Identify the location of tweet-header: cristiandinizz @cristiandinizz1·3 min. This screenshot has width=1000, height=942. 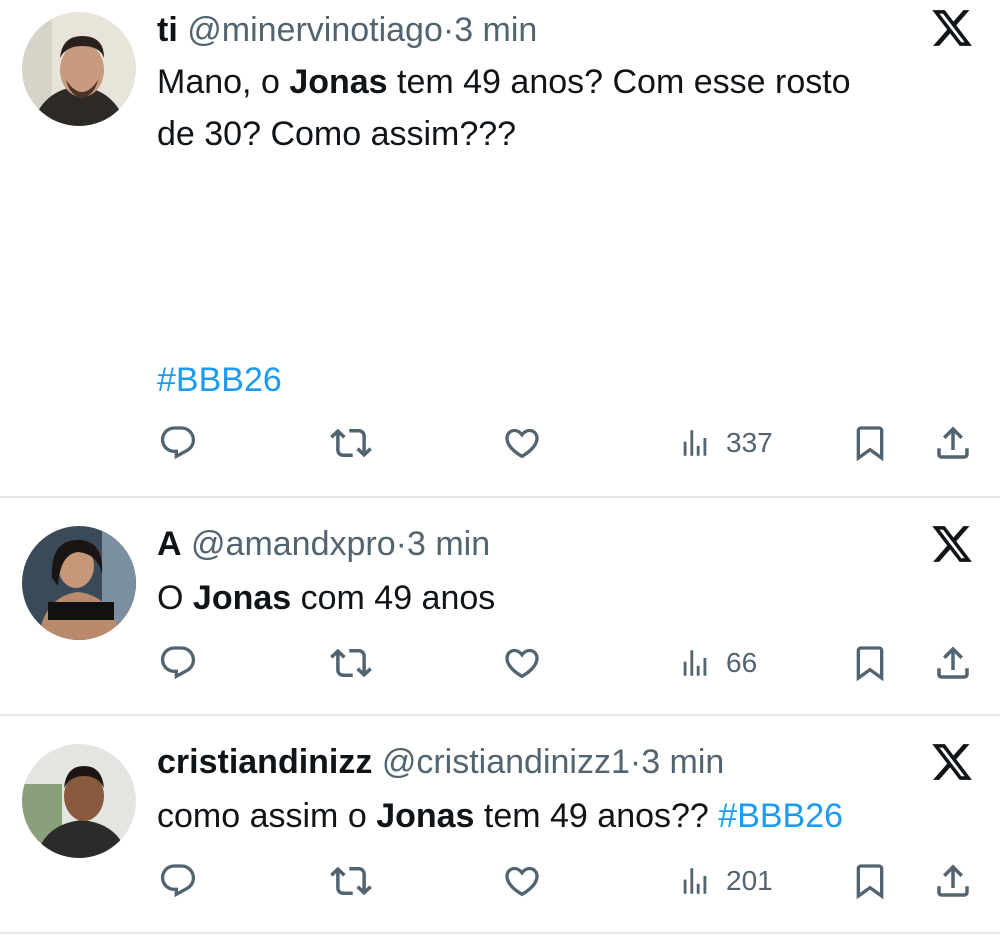
(440, 762).